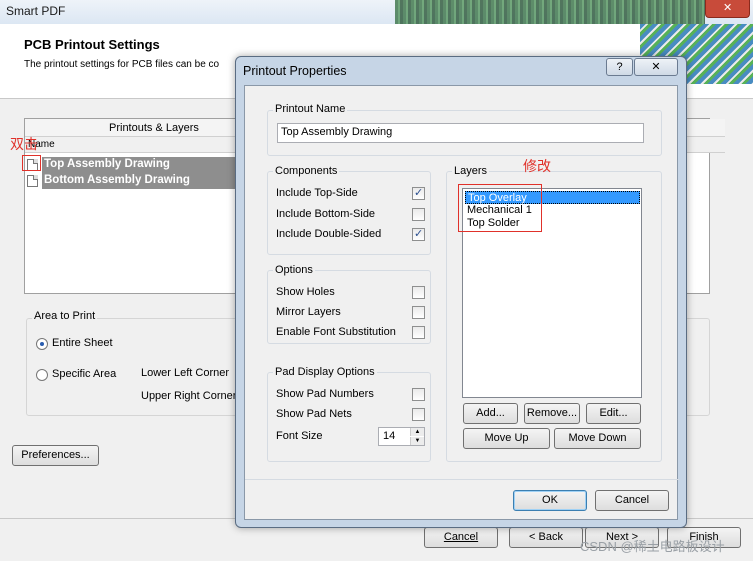 The height and width of the screenshot is (561, 753). Describe the element at coordinates (325, 394) in the screenshot. I see `show-pad-numbers-label: Show Pad Numbers` at that location.